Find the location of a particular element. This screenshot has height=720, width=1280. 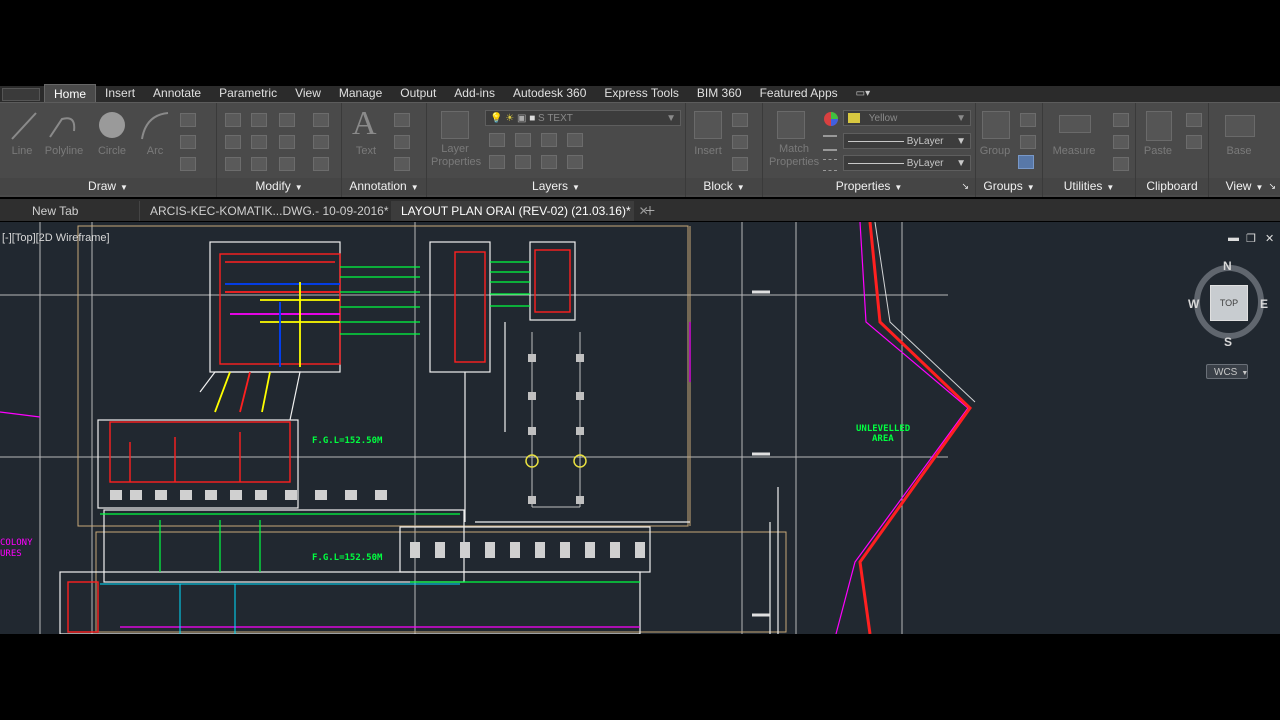

insert-button: Insert is located at coordinates (708, 151).